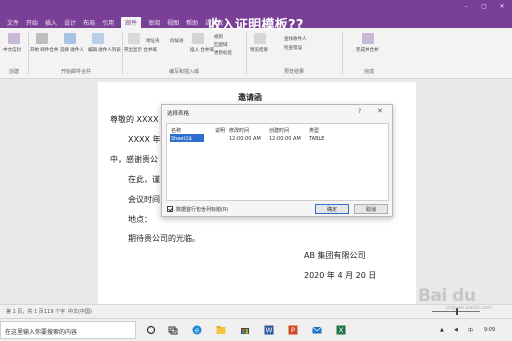  Describe the element at coordinates (202, 210) in the screenshot. I see `first-row-headers-label: 数据首行包含列标题(R)` at that location.